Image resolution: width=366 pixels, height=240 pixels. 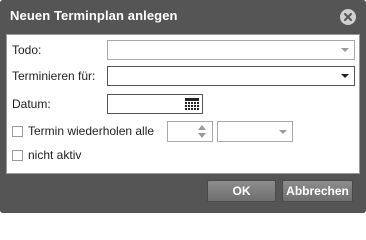 What do you see at coordinates (17, 155) in the screenshot?
I see `inactive-checkbox` at bounding box center [17, 155].